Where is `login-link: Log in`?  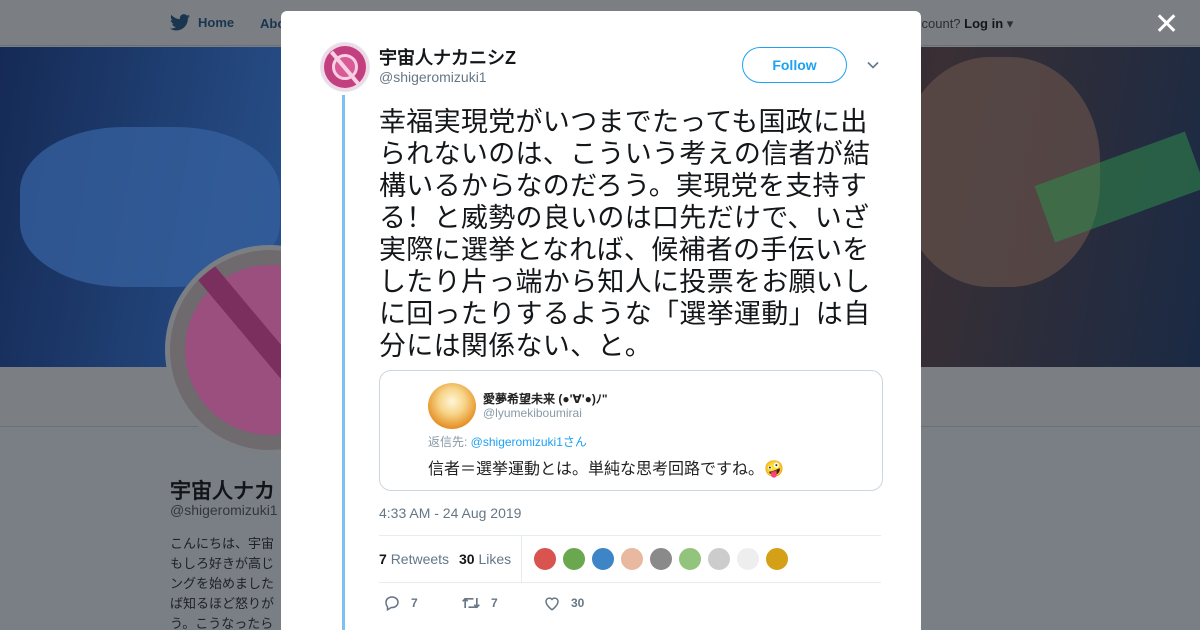
login-link: Log in is located at coordinates (983, 23).